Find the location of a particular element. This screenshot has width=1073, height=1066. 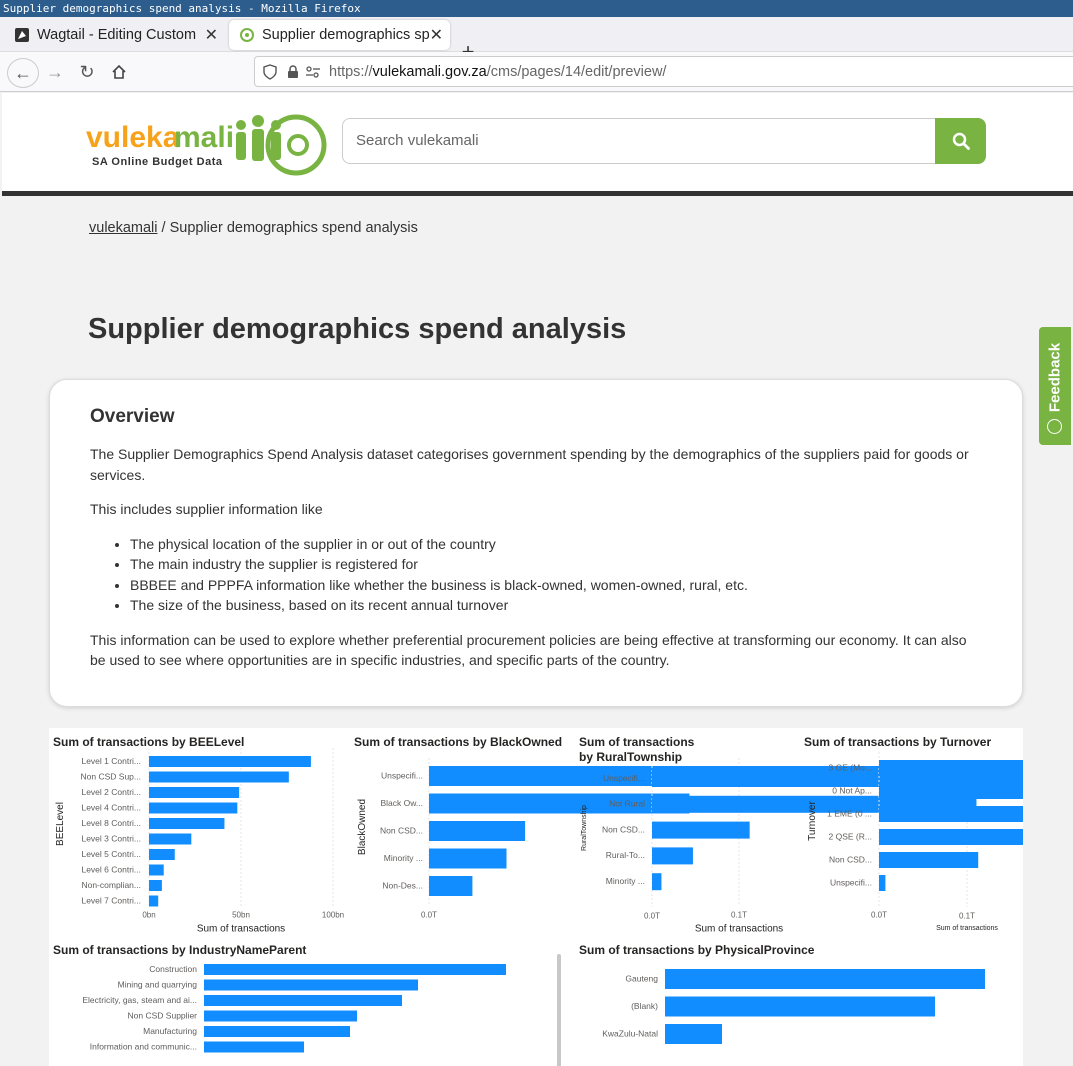

reload-icon: ↻ is located at coordinates (87, 72).